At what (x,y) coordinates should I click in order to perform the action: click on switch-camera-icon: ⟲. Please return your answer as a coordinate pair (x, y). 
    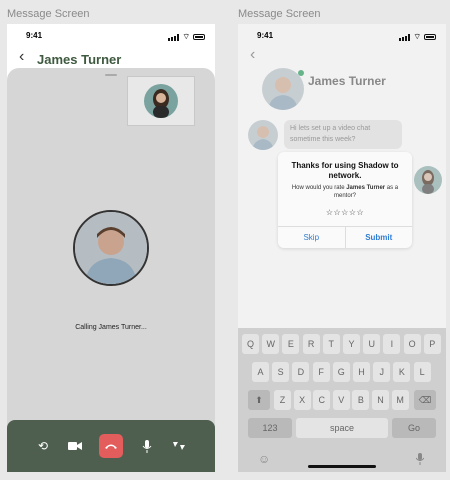
    Looking at the image, I should click on (43, 446).